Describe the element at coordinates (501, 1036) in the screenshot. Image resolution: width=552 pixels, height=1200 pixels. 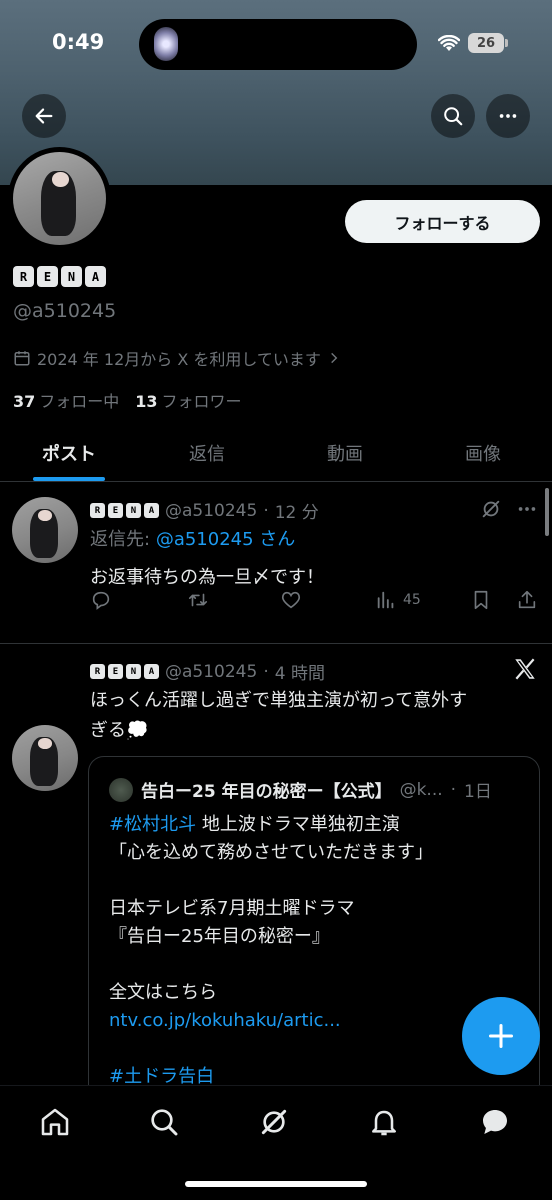
I see `compose-button` at that location.